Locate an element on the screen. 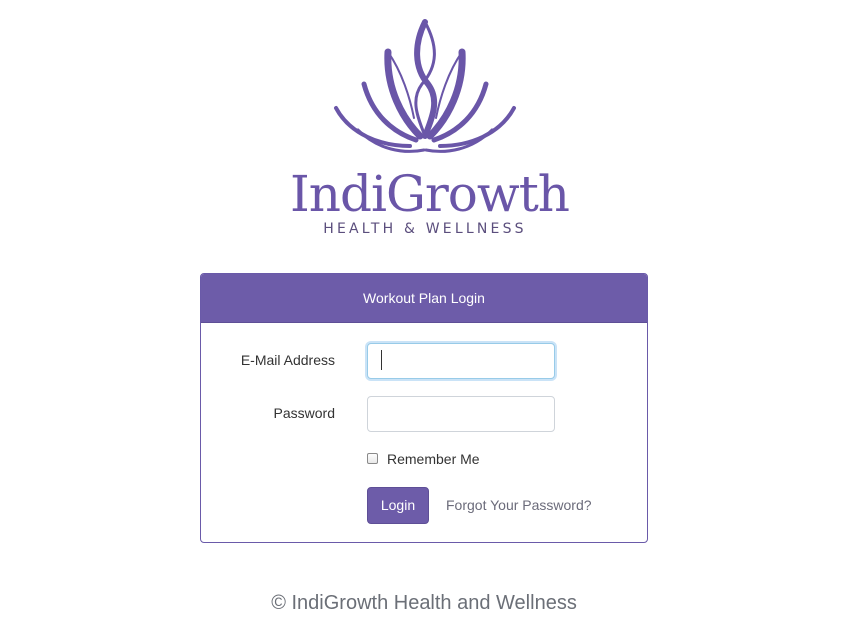 The image size is (848, 637). brand-tagline: HEALTH & WELLNESS is located at coordinates (425, 229).